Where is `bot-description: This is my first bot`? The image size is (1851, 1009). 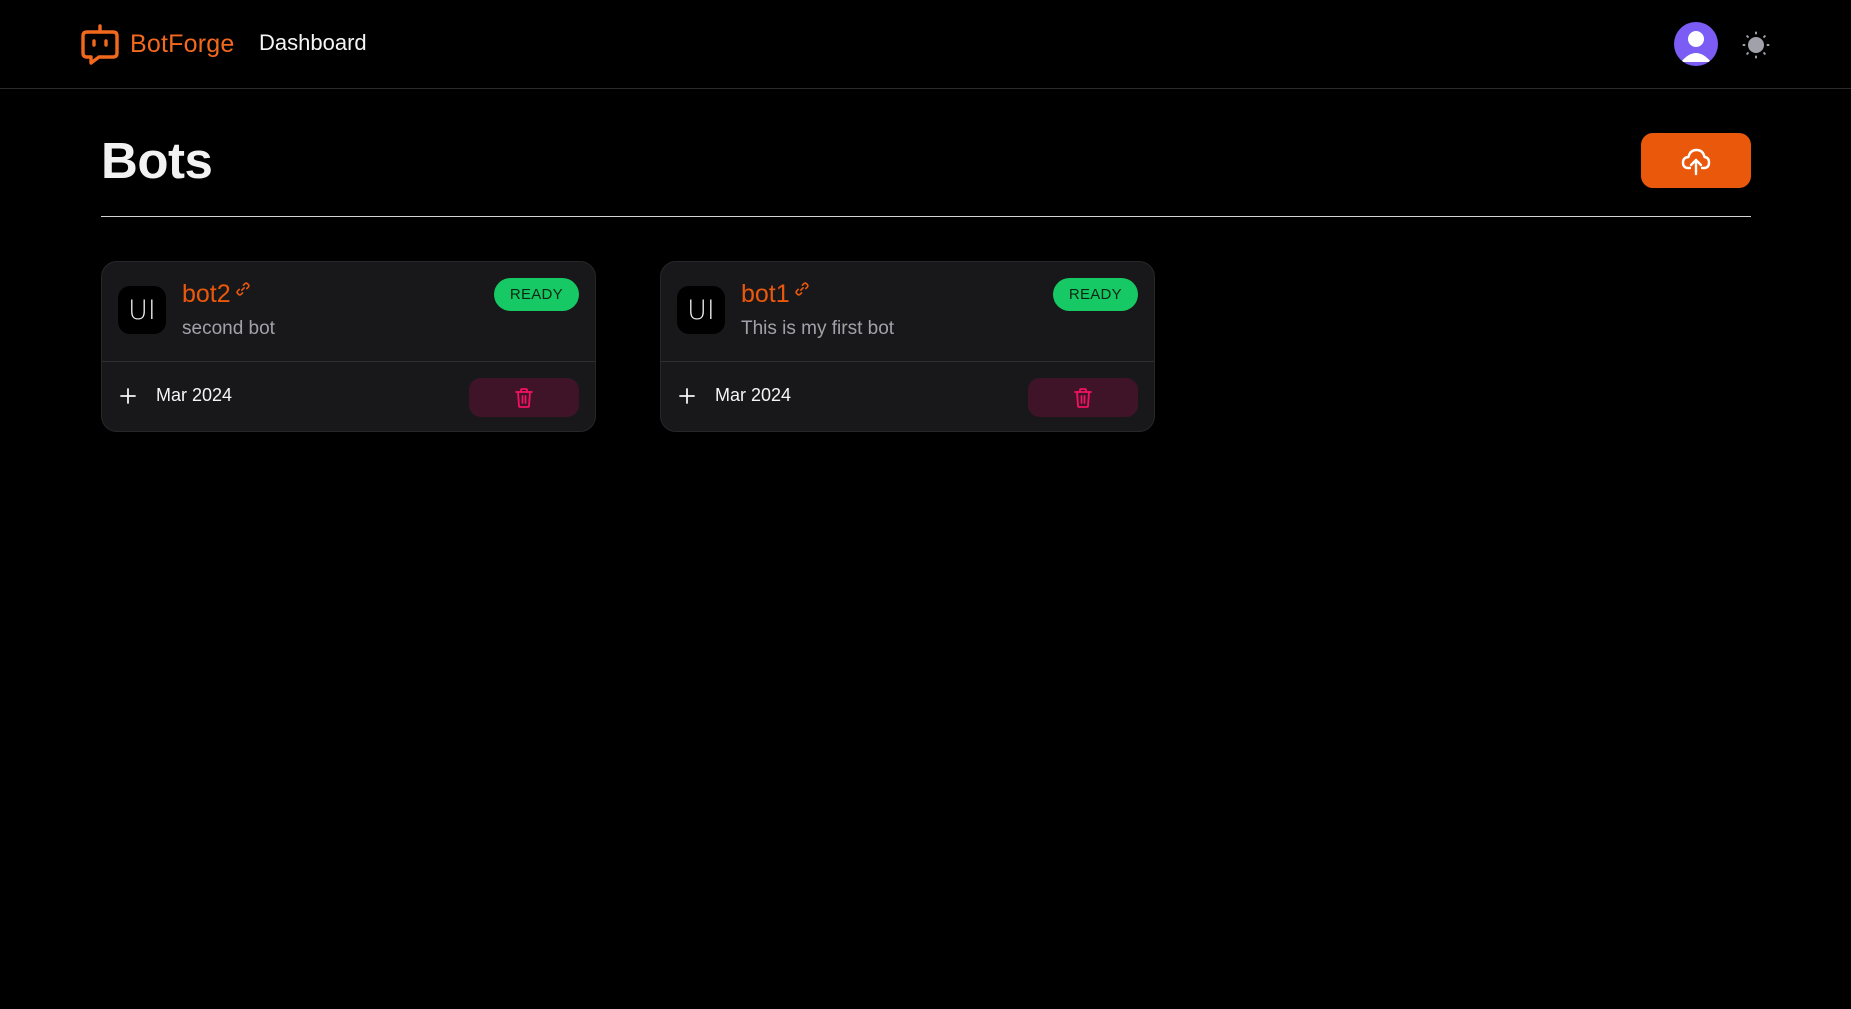
bot-description: This is my first bot is located at coordinates (818, 328).